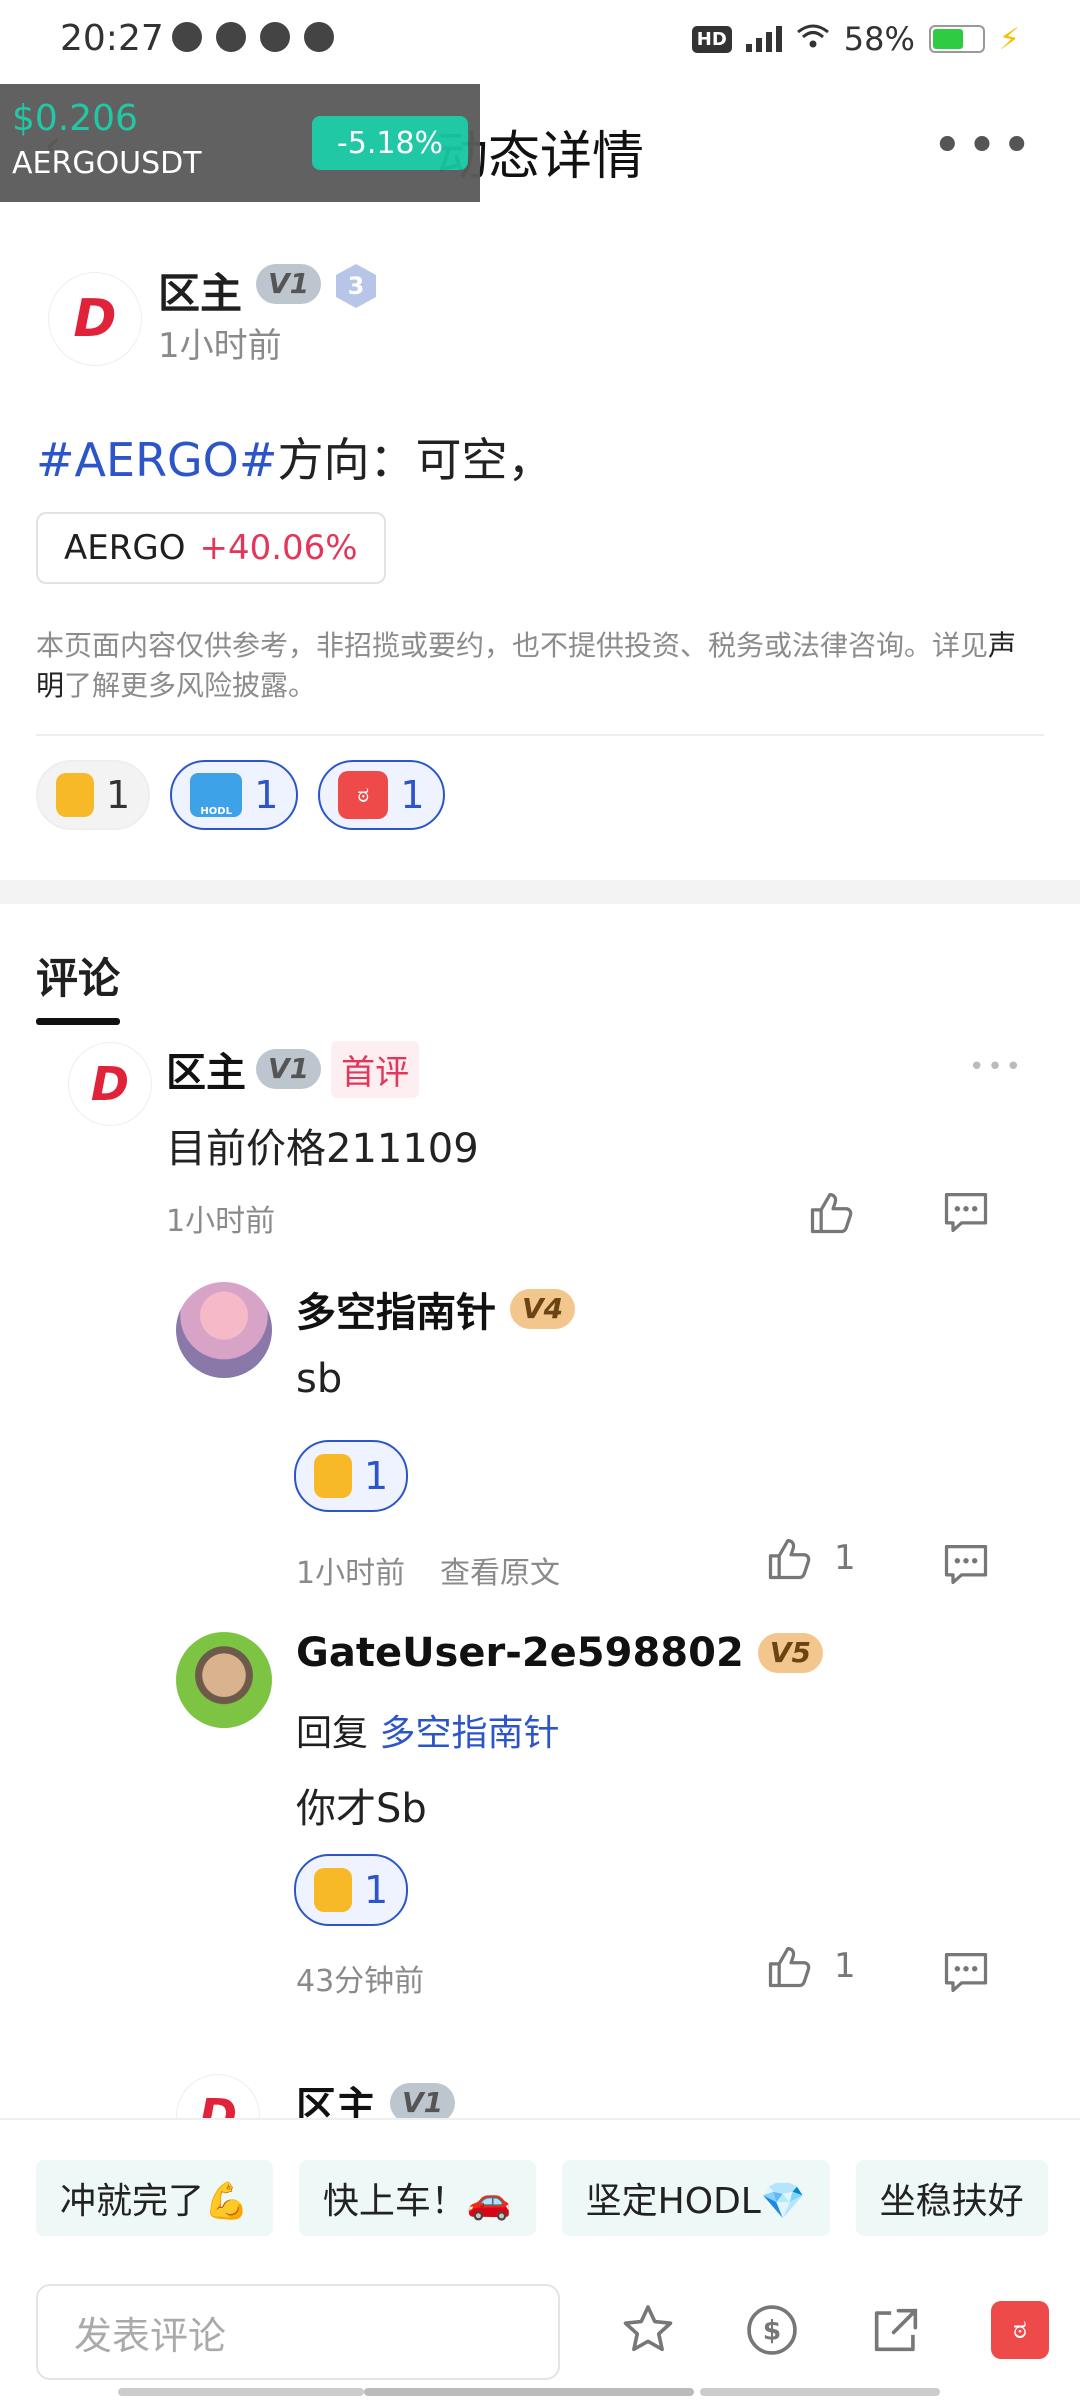  I want to click on qq-icon, so click(275, 37).